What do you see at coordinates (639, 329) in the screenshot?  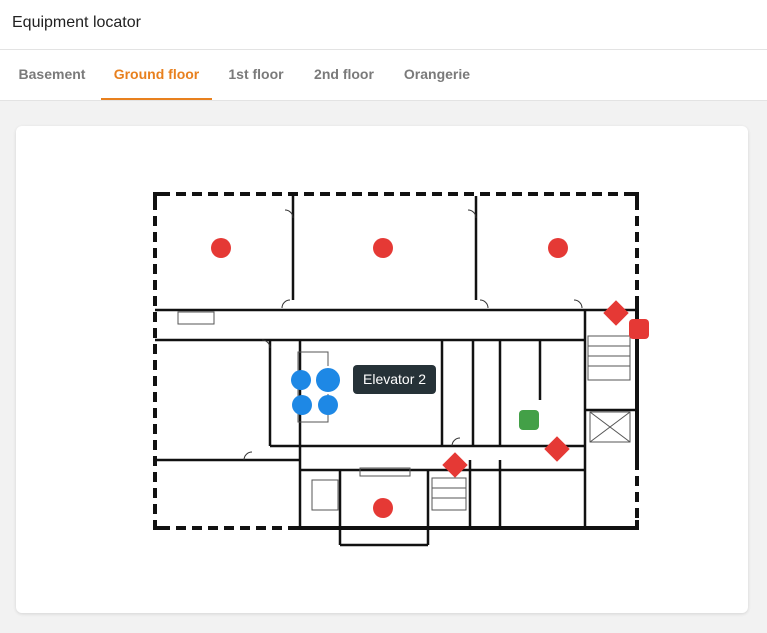 I see `square-marker-red` at bounding box center [639, 329].